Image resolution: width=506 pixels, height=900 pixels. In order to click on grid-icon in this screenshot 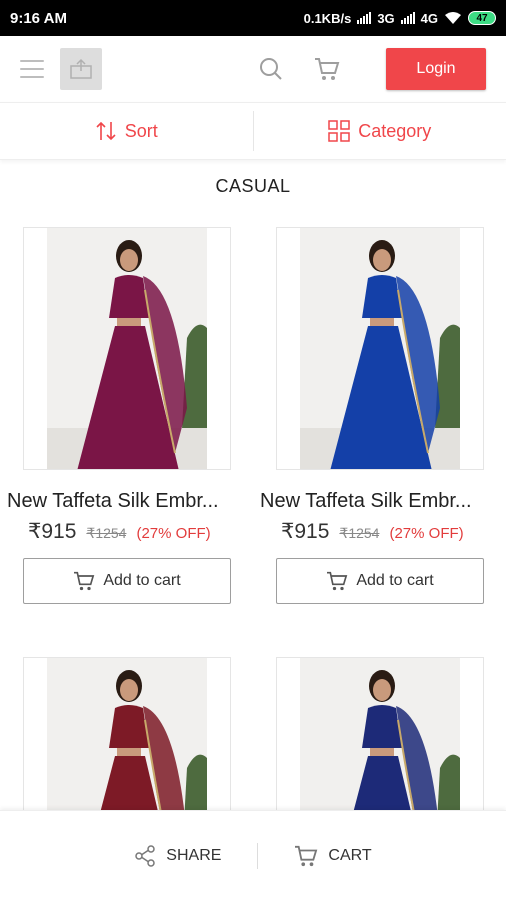, I will do `click(339, 131)`.